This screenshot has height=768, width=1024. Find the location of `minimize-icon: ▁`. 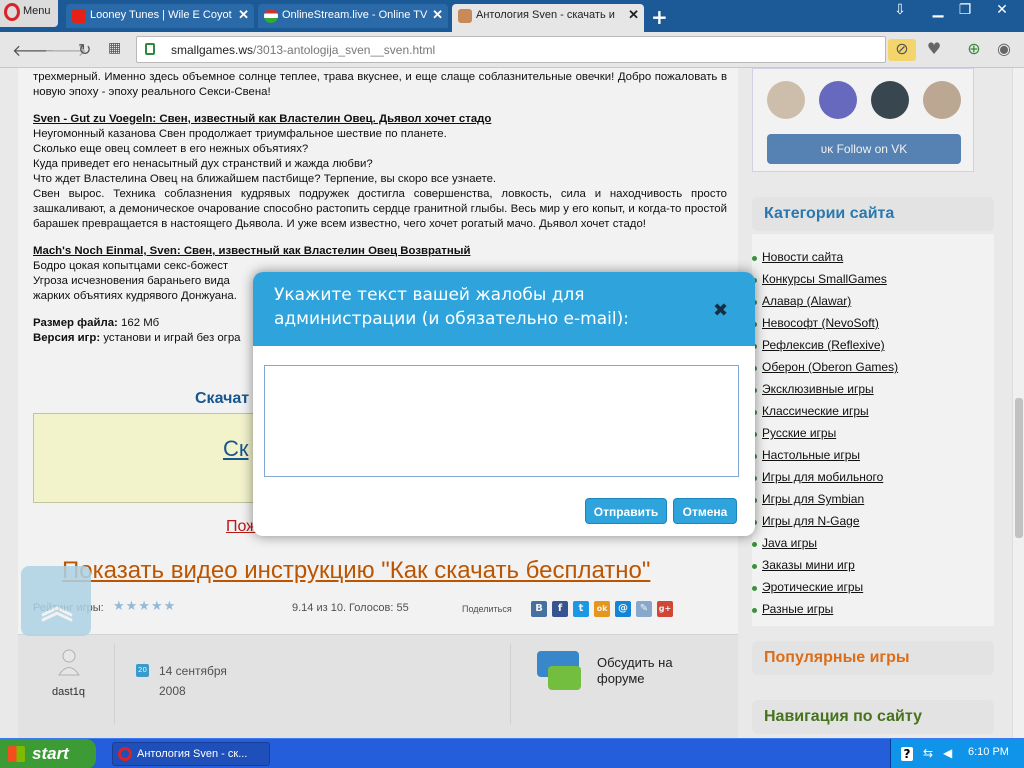

minimize-icon: ▁ is located at coordinates (938, 11).